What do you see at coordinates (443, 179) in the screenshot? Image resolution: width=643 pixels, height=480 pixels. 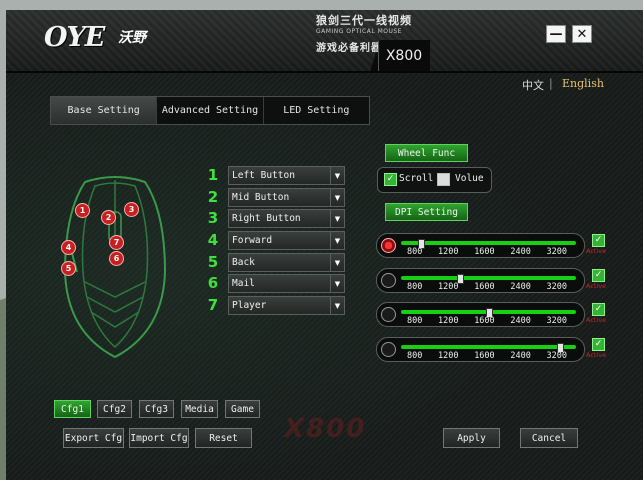 I see `volue-checkbox` at bounding box center [443, 179].